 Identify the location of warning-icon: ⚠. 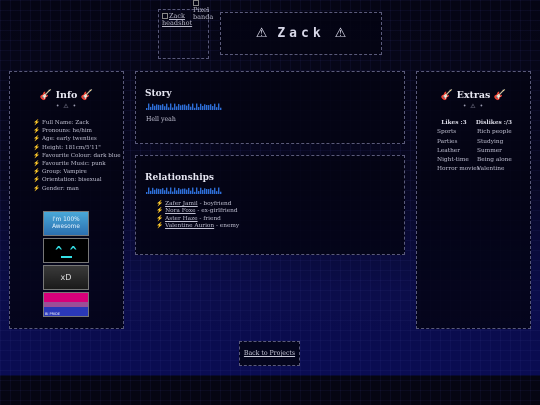
(340, 33).